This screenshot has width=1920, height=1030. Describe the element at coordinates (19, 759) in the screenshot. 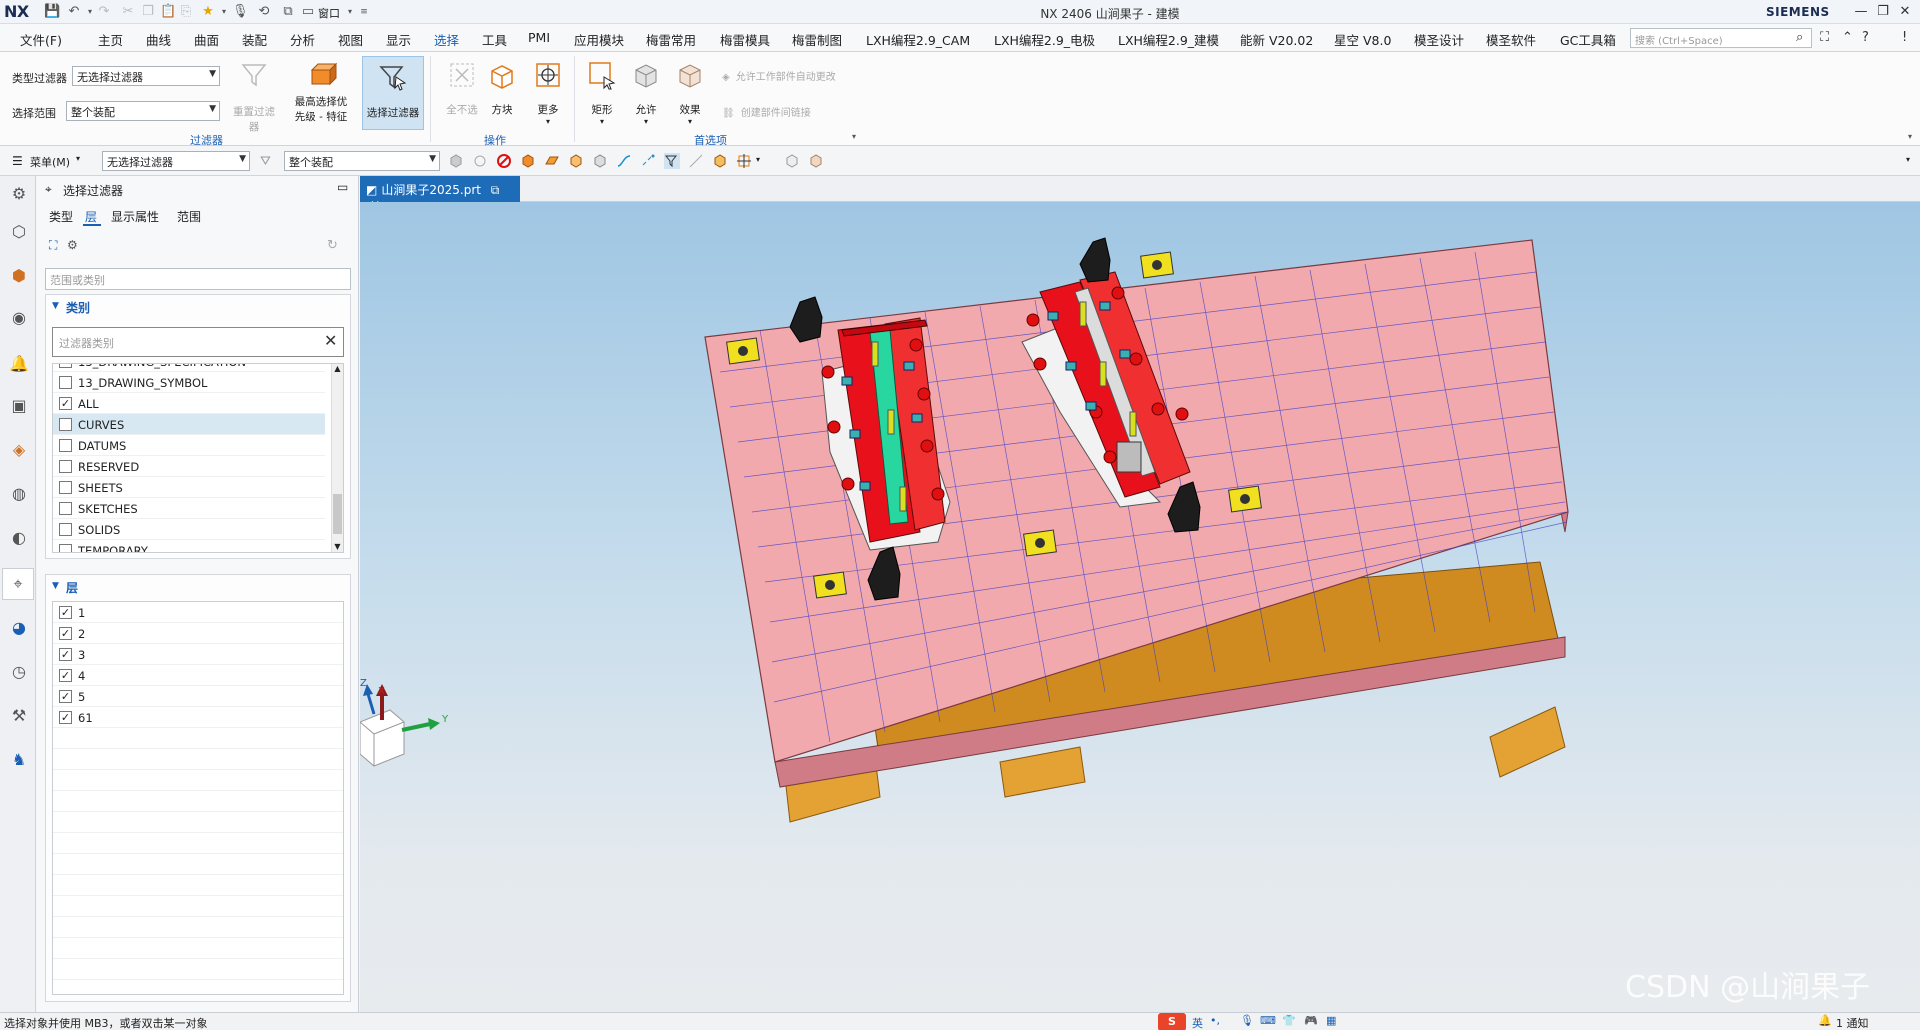

I see `roles-icon: ♞` at that location.